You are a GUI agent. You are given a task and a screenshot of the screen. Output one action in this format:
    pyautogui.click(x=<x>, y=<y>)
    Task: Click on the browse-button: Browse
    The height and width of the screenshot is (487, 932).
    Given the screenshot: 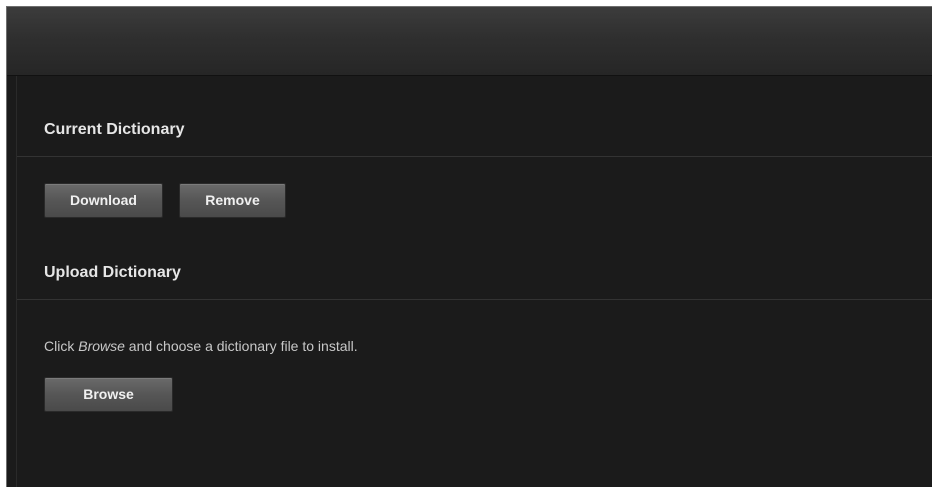 What is the action you would take?
    pyautogui.click(x=108, y=394)
    